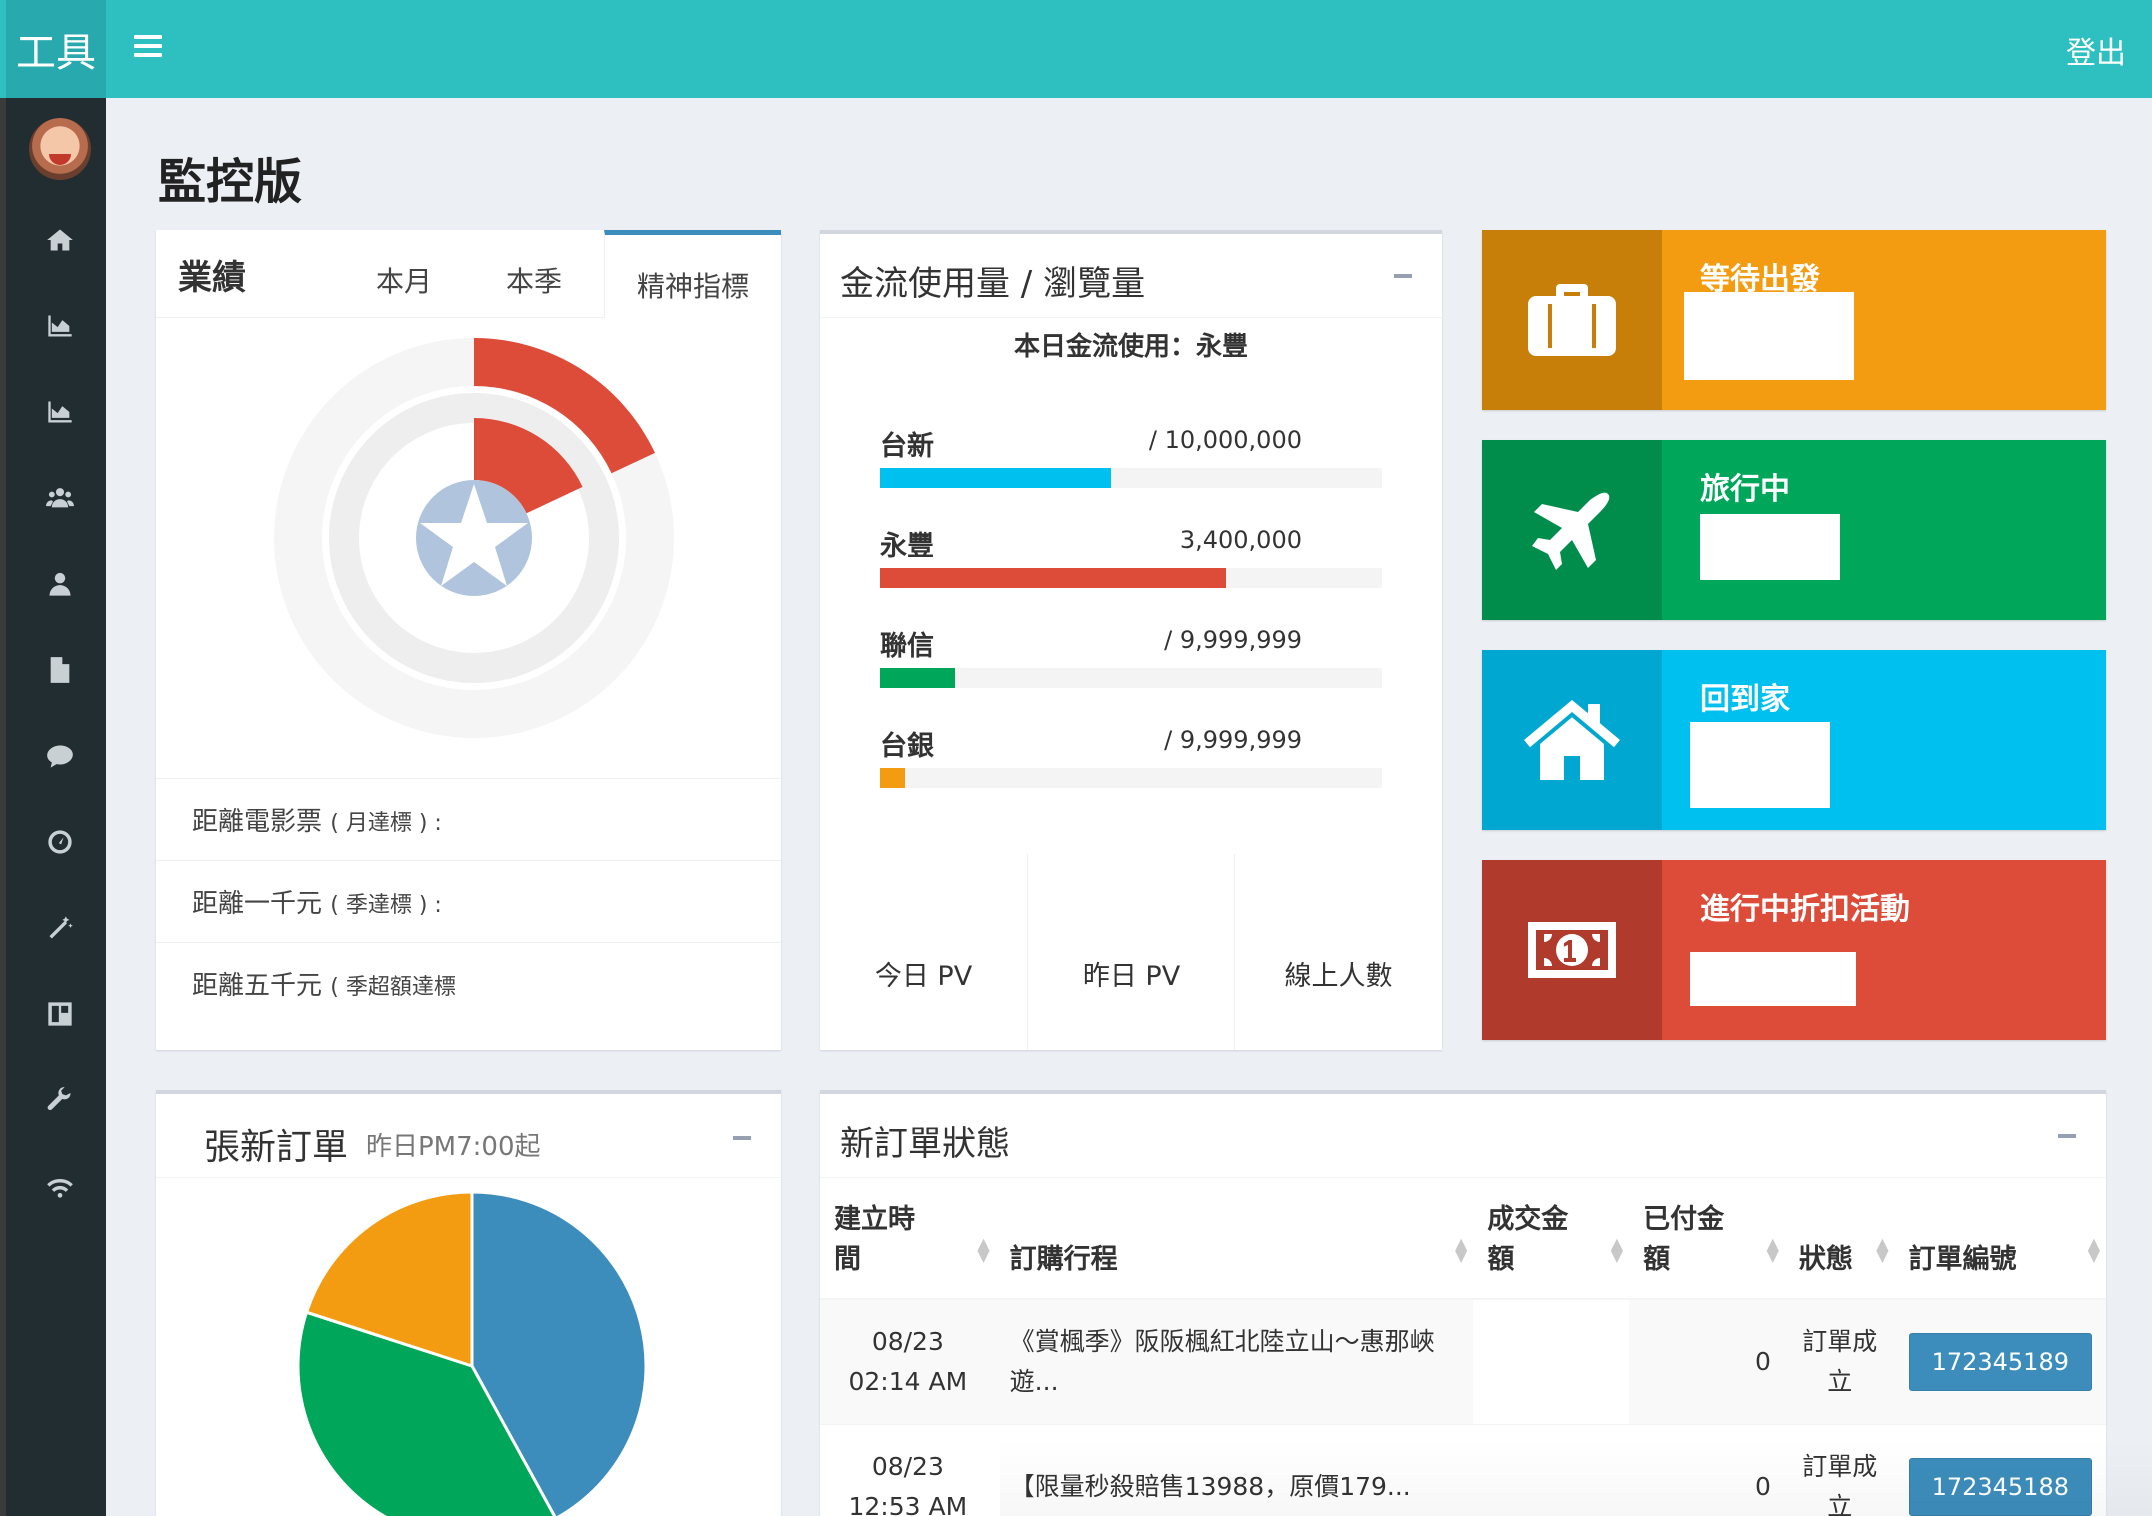 The image size is (2152, 1516). I want to click on tab-month: 本月, so click(404, 280).